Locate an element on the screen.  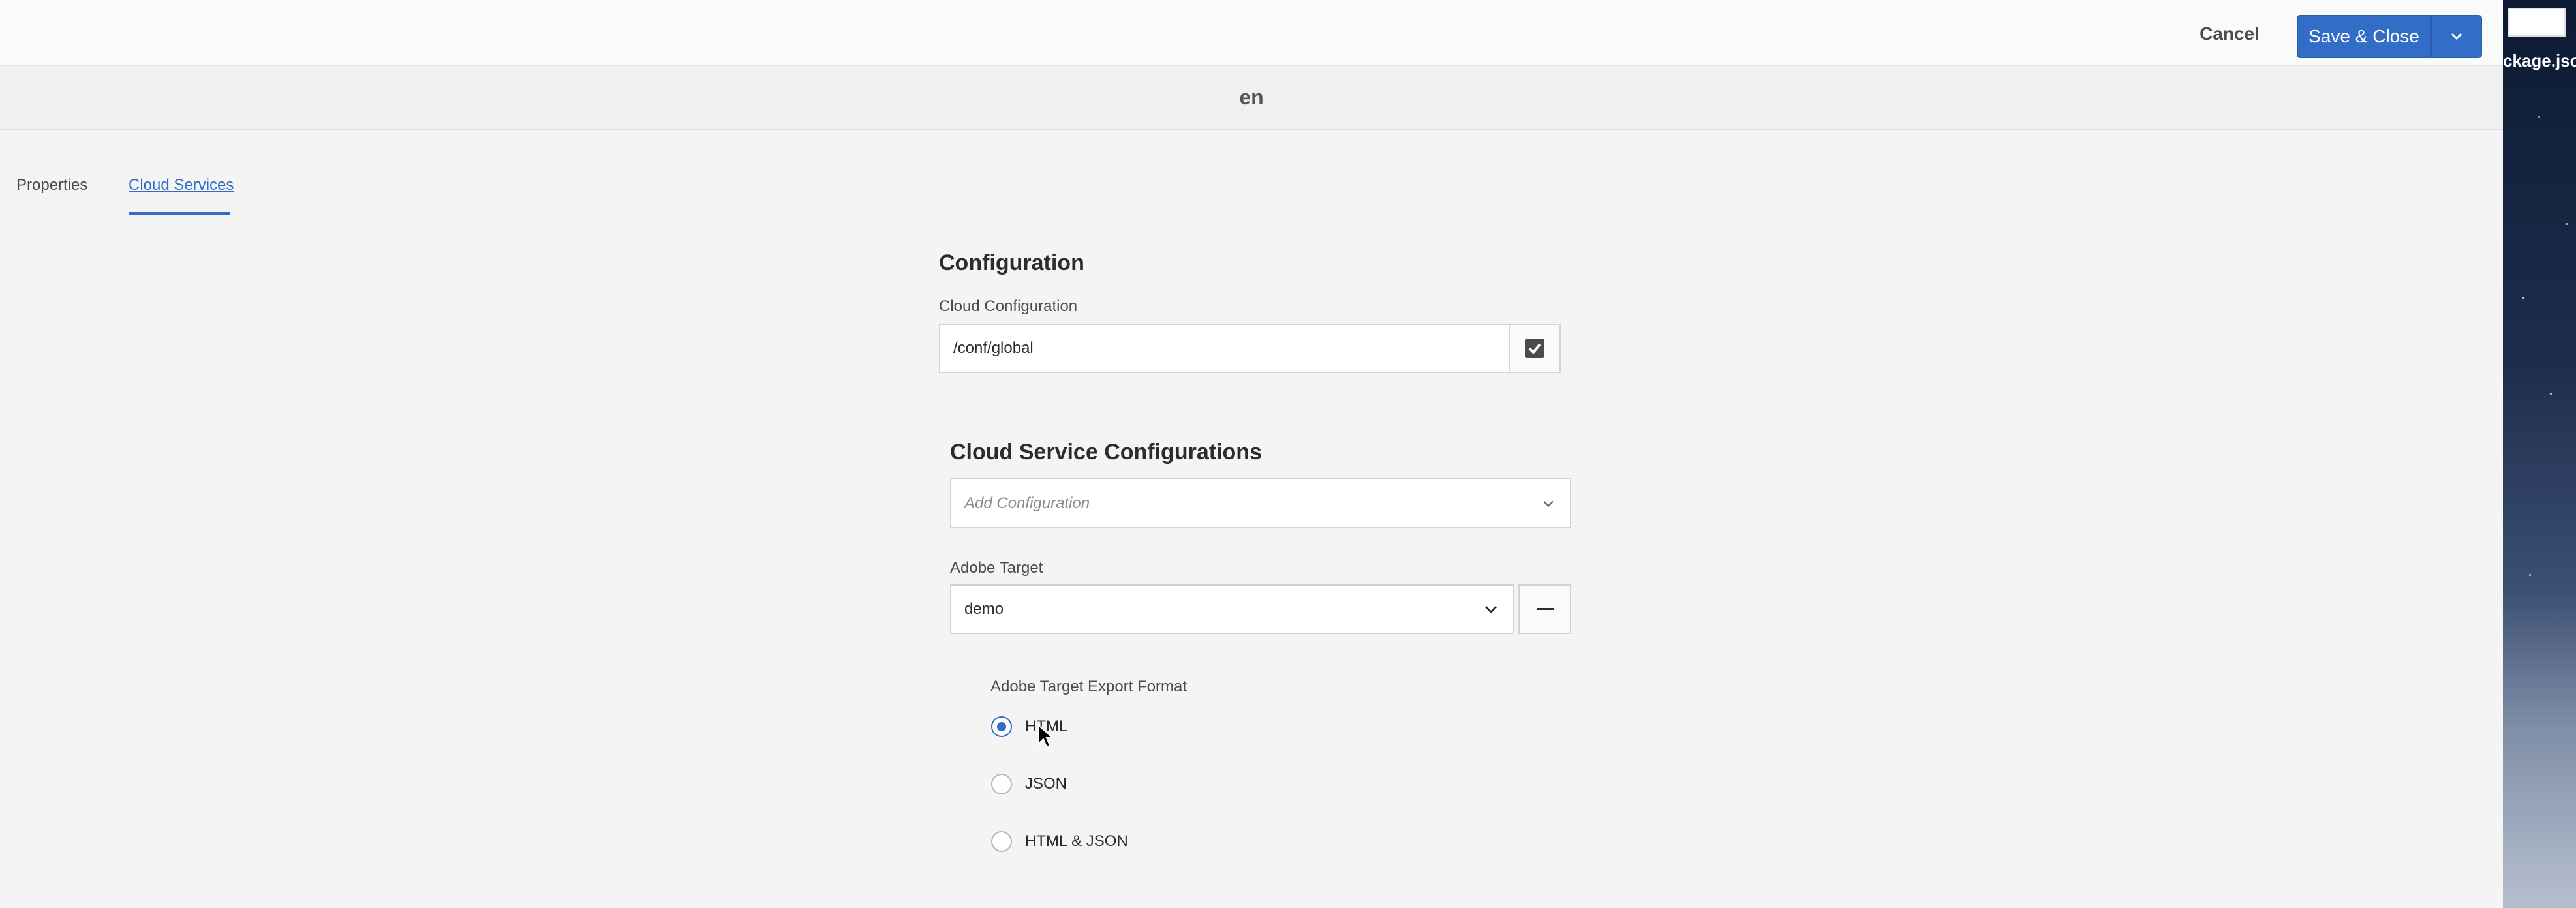
radio-option-html-and-json: HTML & JSON is located at coordinates (1059, 841).